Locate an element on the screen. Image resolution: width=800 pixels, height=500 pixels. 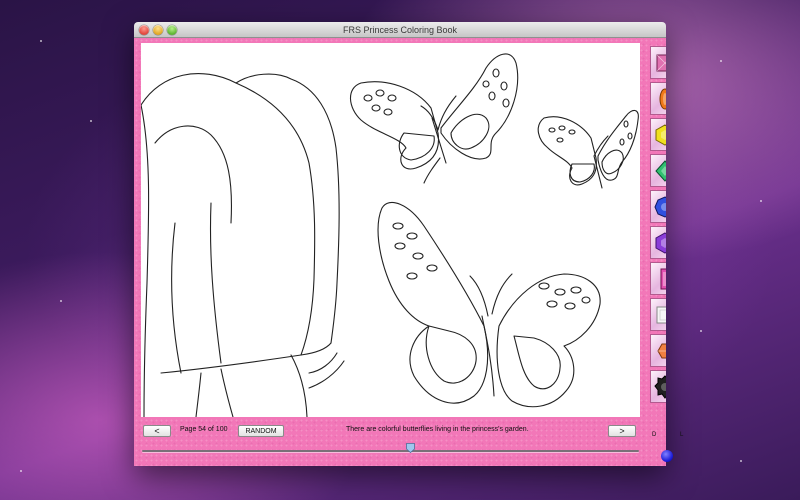
window-title: FRS Princess Coloring Book is located at coordinates (400, 30).